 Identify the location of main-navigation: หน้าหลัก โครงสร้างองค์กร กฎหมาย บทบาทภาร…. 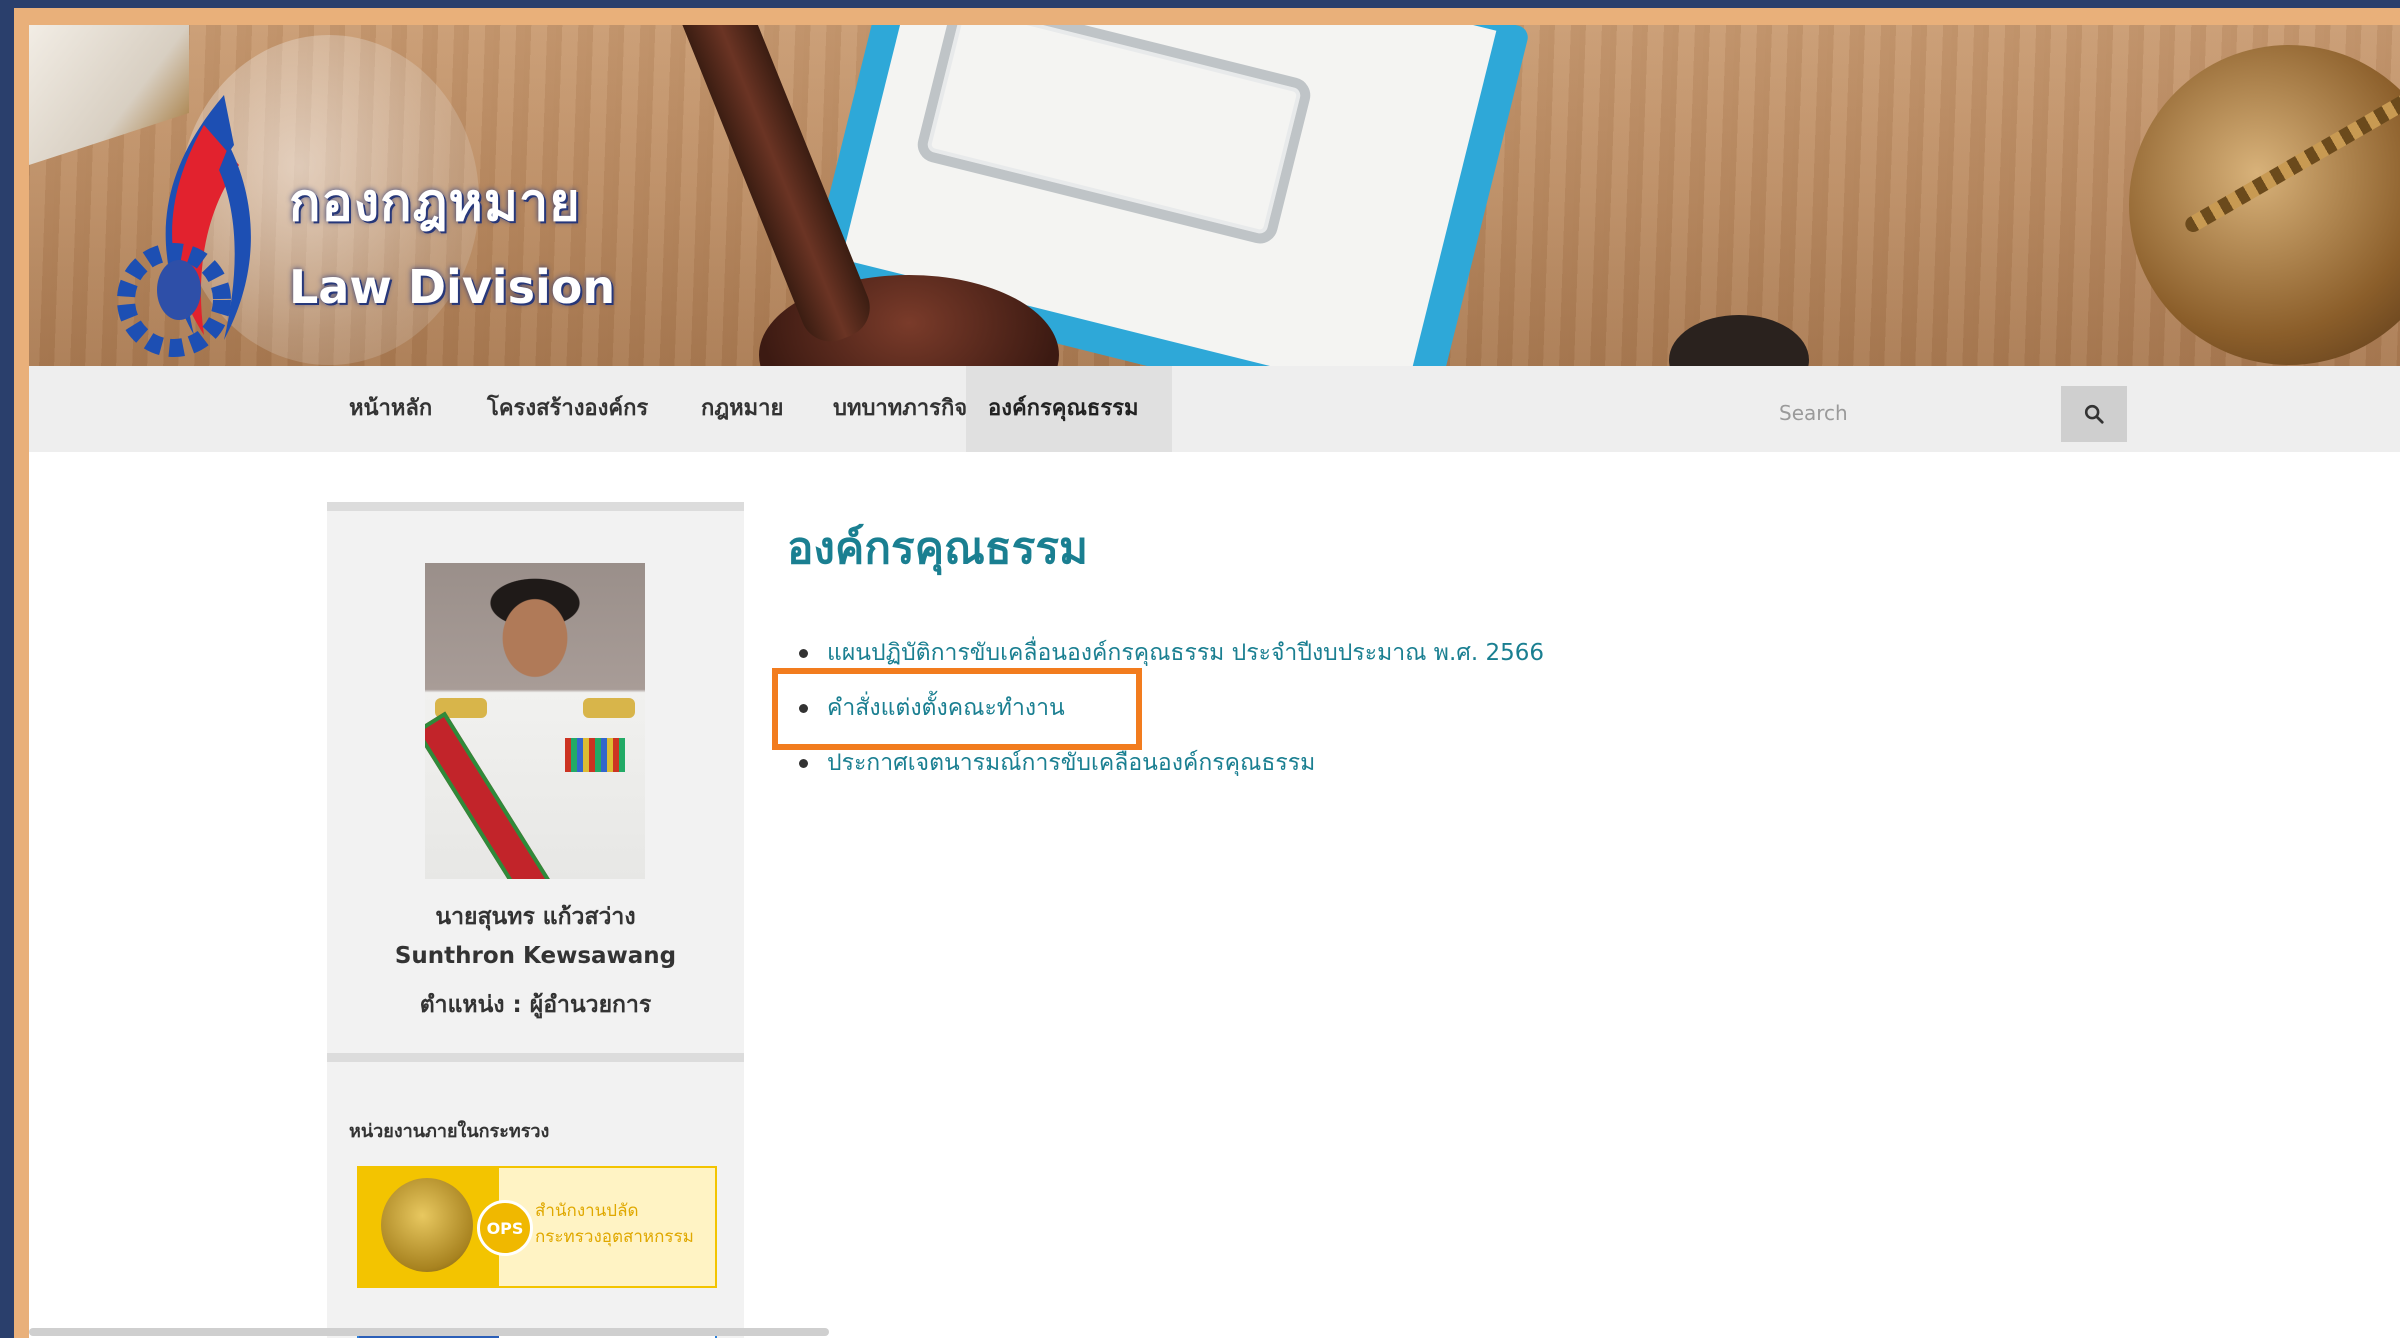
(1214, 409).